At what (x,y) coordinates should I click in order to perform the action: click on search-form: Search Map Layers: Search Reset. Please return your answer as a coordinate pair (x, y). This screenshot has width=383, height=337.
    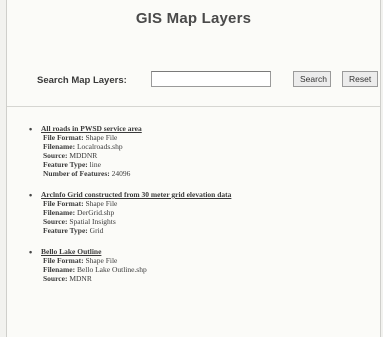
    Looking at the image, I should click on (208, 82).